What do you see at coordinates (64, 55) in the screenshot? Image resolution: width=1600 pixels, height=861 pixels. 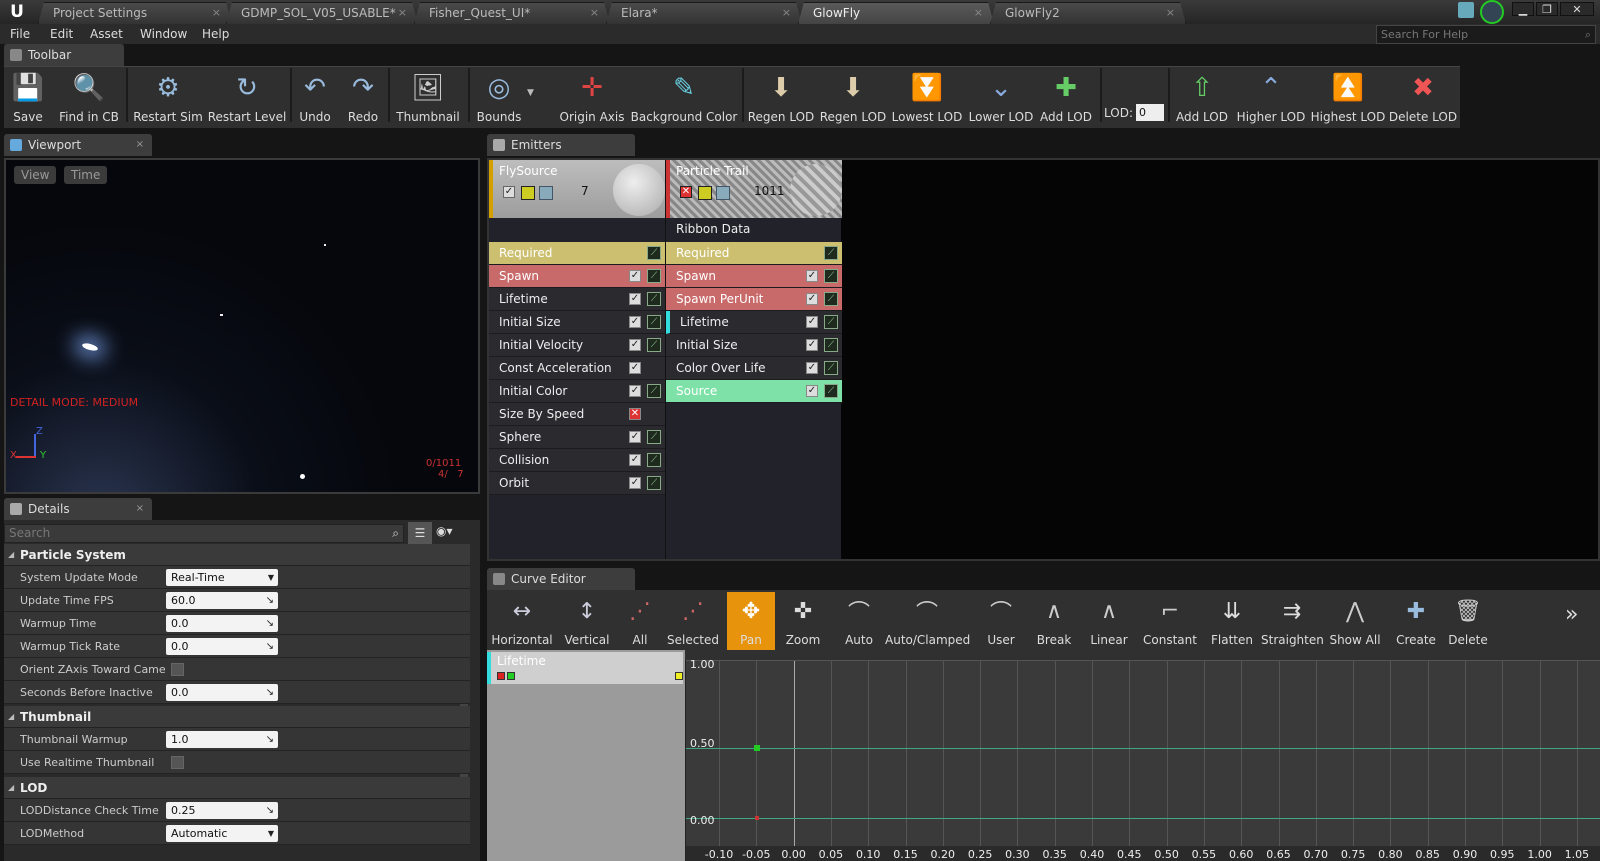 I see `toolbar-tab: Toolbar` at bounding box center [64, 55].